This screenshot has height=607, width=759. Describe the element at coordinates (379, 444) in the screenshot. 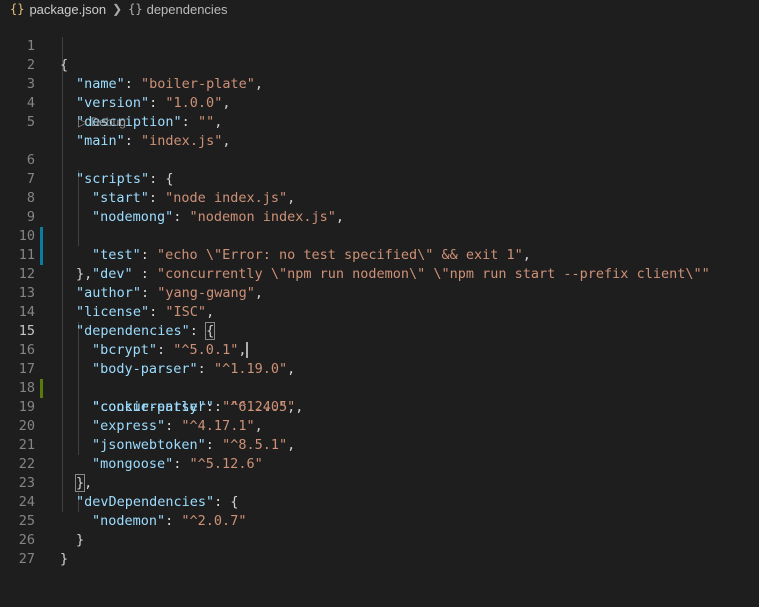

I see `code-line: 21 "mongoose": "^5.12.6"` at that location.